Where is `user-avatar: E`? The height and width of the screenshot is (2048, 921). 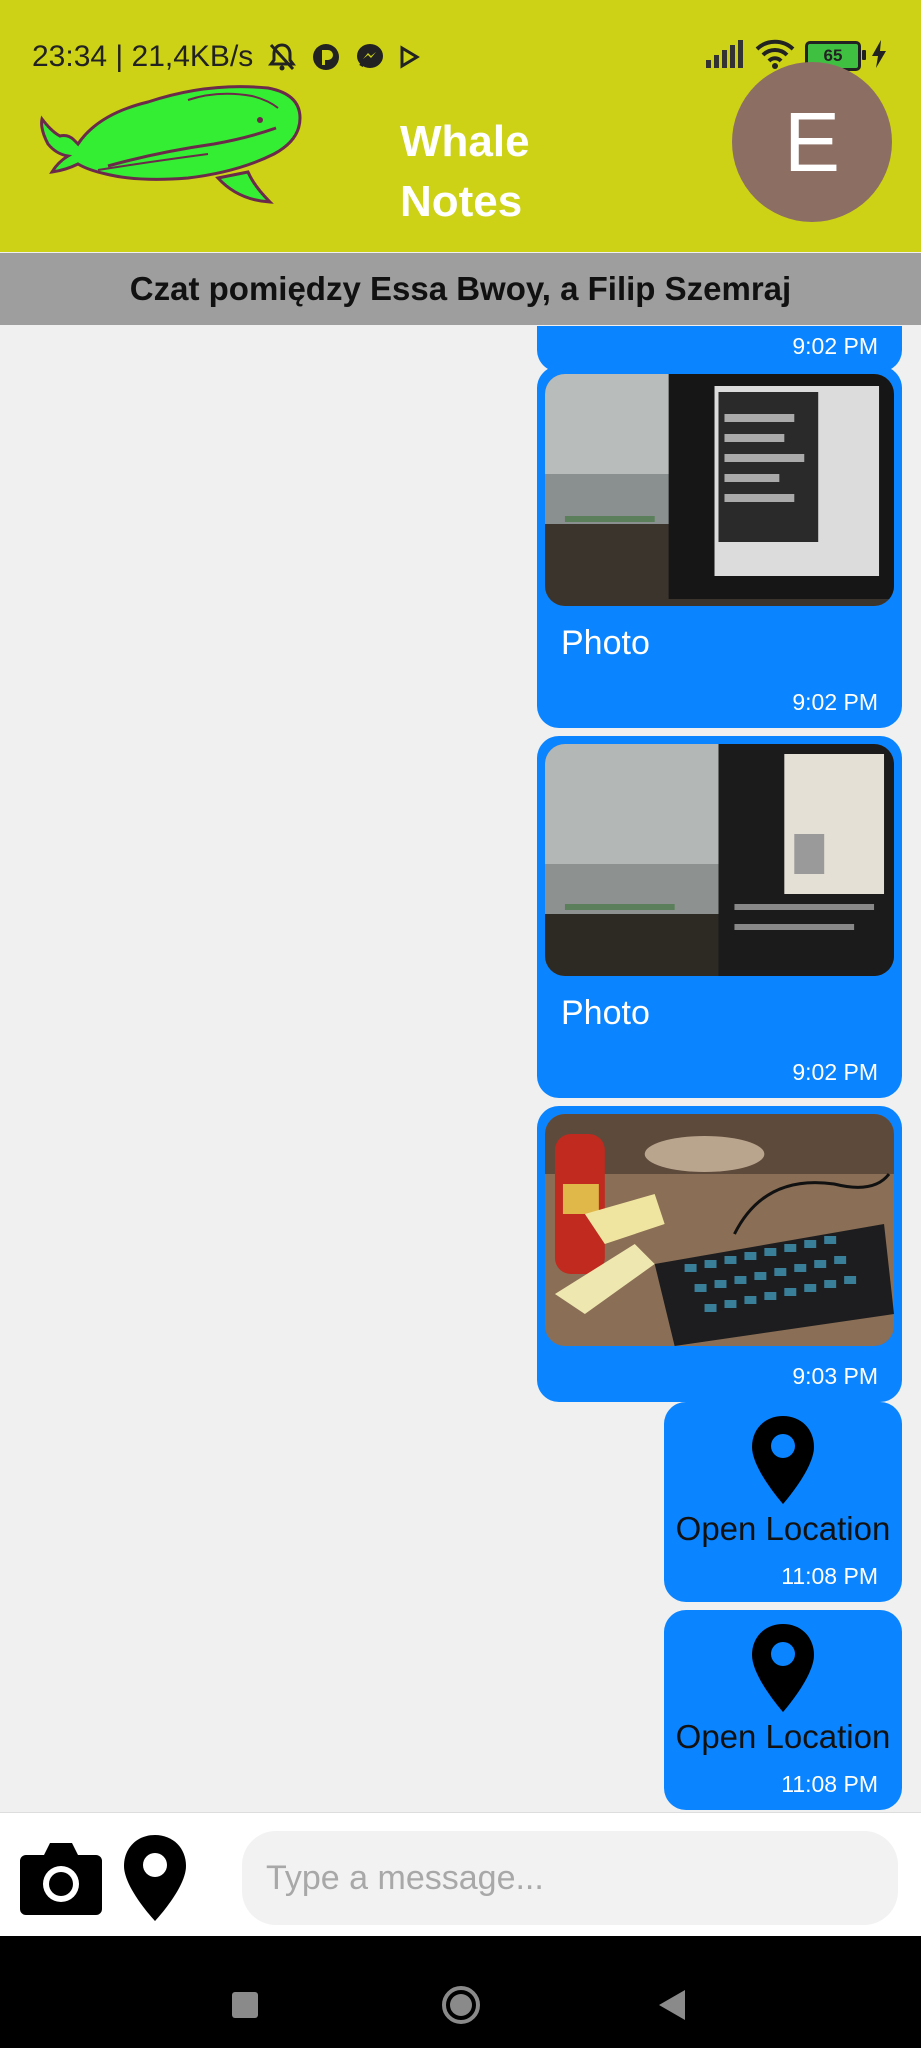 user-avatar: E is located at coordinates (812, 142).